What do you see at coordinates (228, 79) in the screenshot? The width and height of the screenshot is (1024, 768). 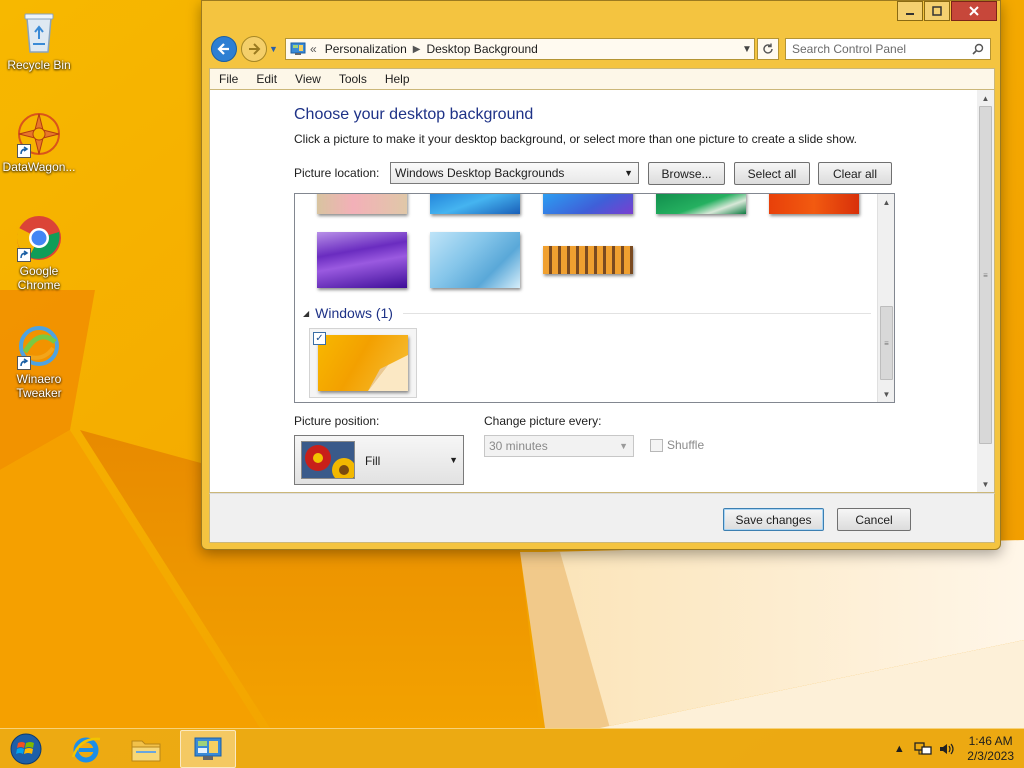 I see `menu-file: File` at bounding box center [228, 79].